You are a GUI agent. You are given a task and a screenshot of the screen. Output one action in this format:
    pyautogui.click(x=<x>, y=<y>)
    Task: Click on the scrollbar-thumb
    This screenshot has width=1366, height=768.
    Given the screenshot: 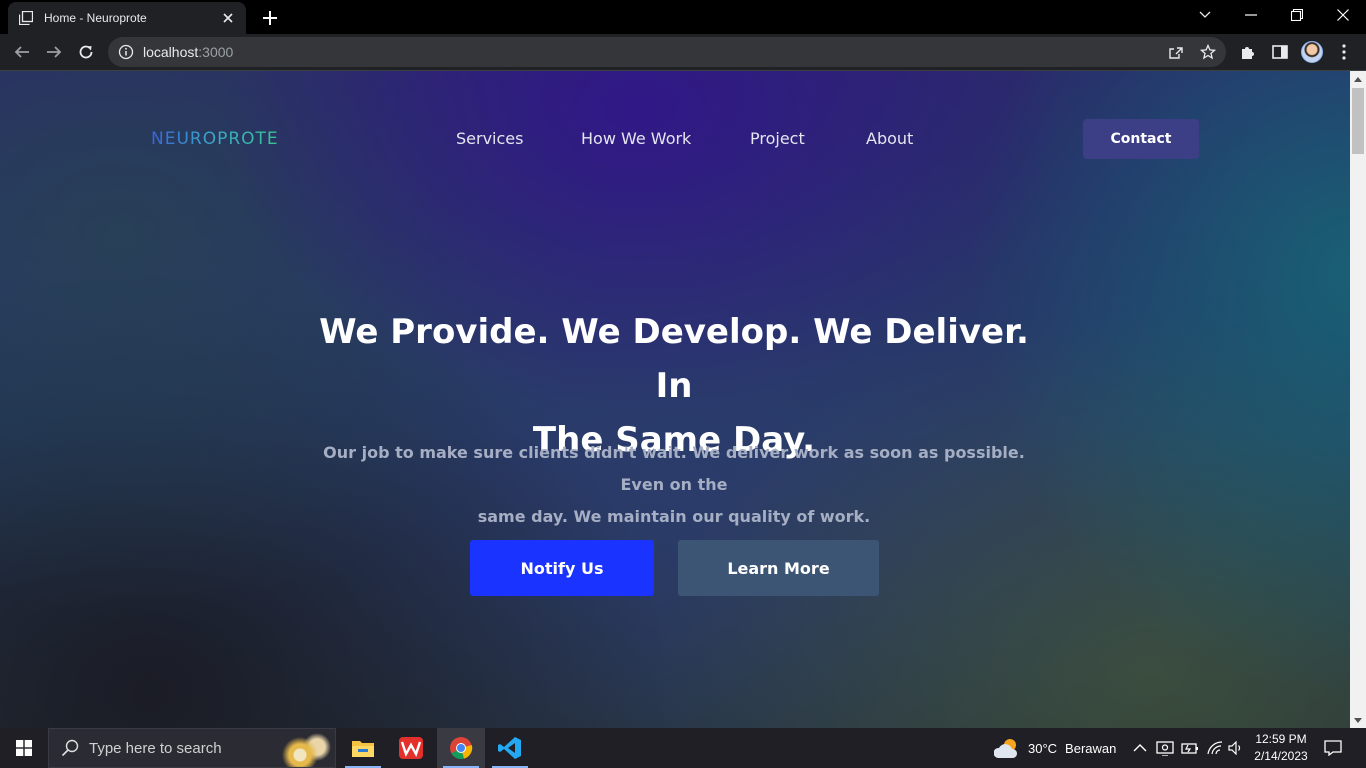 What is the action you would take?
    pyautogui.click(x=1358, y=121)
    